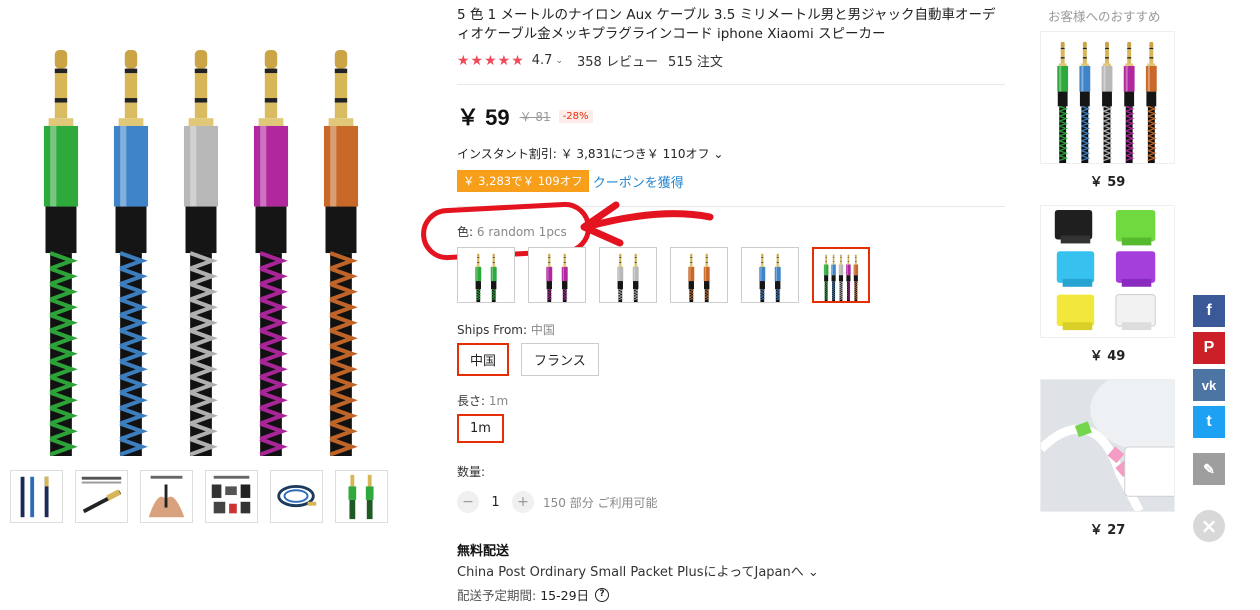 The width and height of the screenshot is (1260, 610). What do you see at coordinates (1209, 469) in the screenshot?
I see `edit-icon: ✎` at bounding box center [1209, 469].